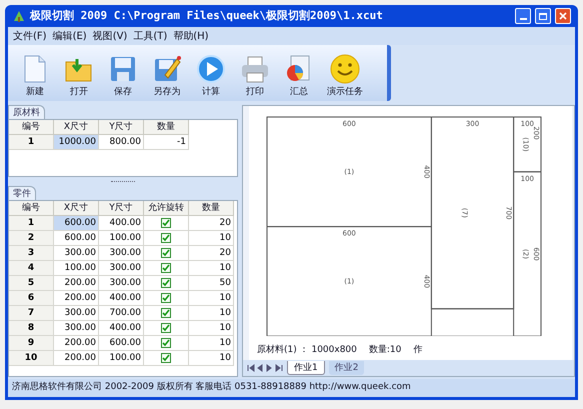 The height and width of the screenshot is (409, 583). What do you see at coordinates (121, 313) in the screenshot?
I see `table-cell: 700.00` at bounding box center [121, 313].